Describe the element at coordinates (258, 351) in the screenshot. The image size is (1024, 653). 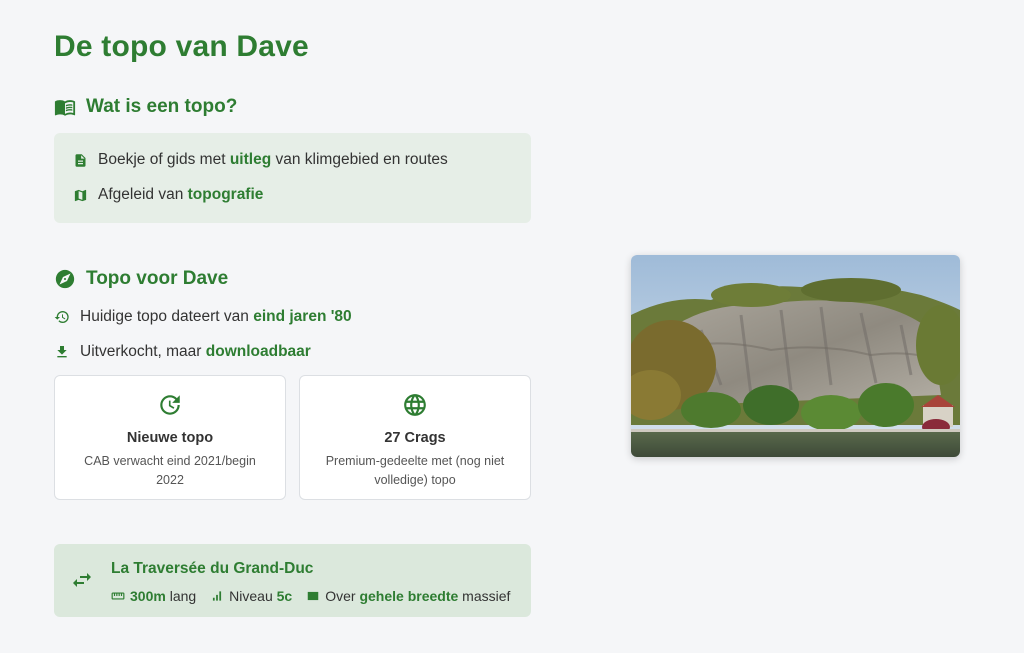
I see `download-link: downloadbaar` at that location.